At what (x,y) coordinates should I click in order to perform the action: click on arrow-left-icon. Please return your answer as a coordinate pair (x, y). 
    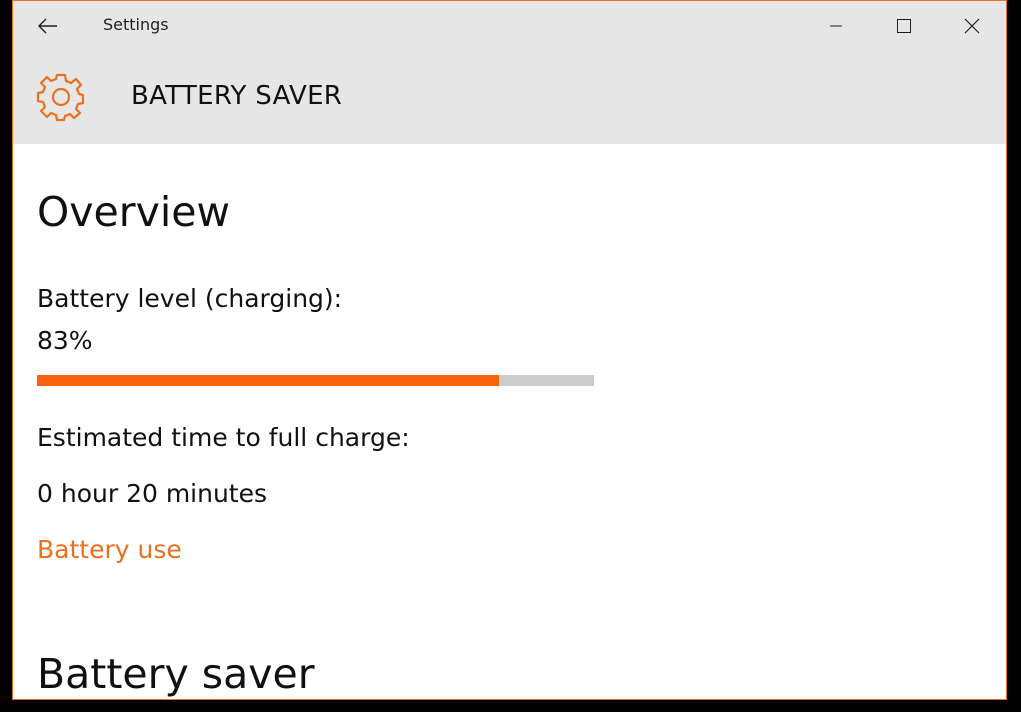
    Looking at the image, I should click on (47, 26).